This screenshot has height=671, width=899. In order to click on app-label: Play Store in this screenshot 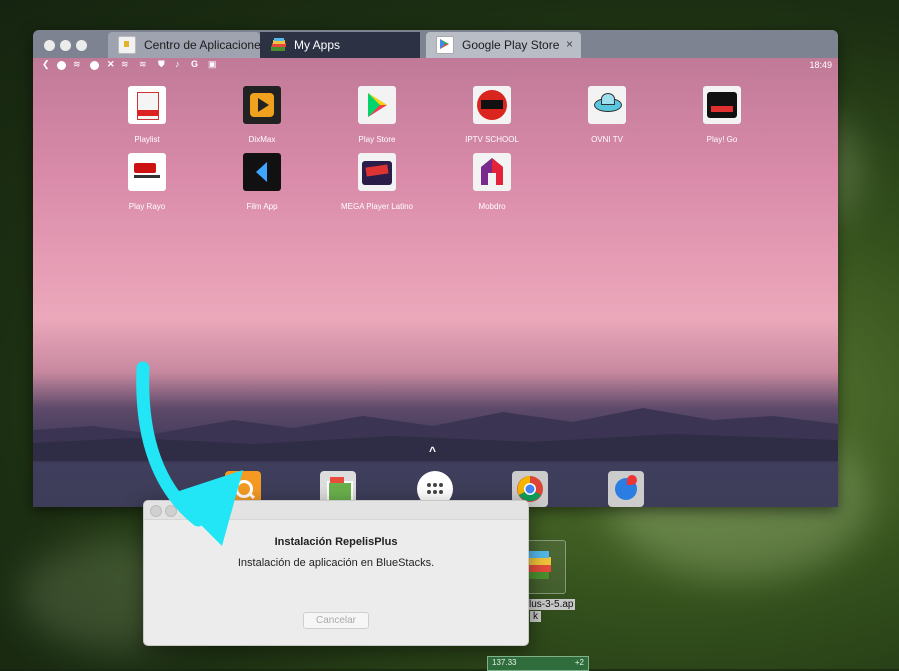, I will do `click(377, 139)`.